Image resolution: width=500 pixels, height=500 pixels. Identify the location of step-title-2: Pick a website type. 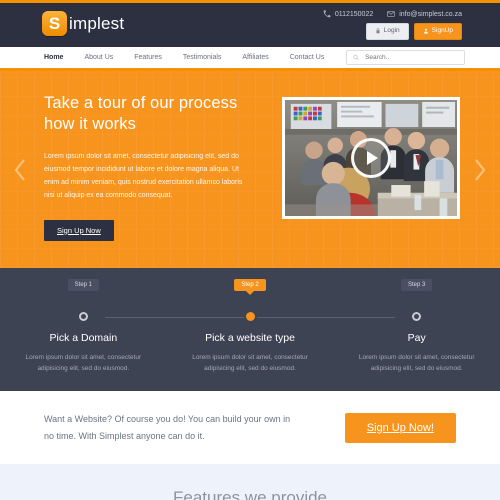
(250, 338).